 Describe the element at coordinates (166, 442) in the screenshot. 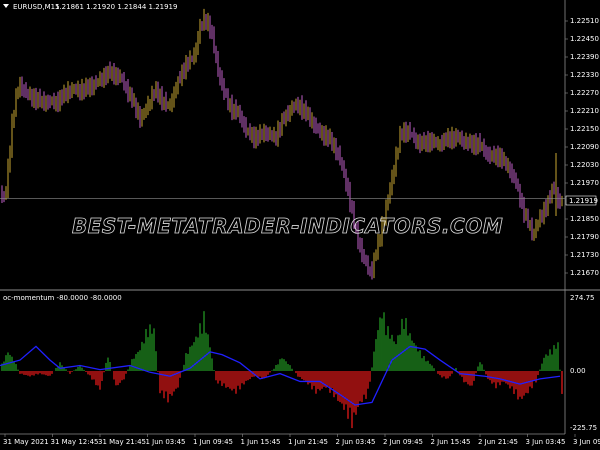

I see `time-tick-label: 1 Jun 03:45` at that location.